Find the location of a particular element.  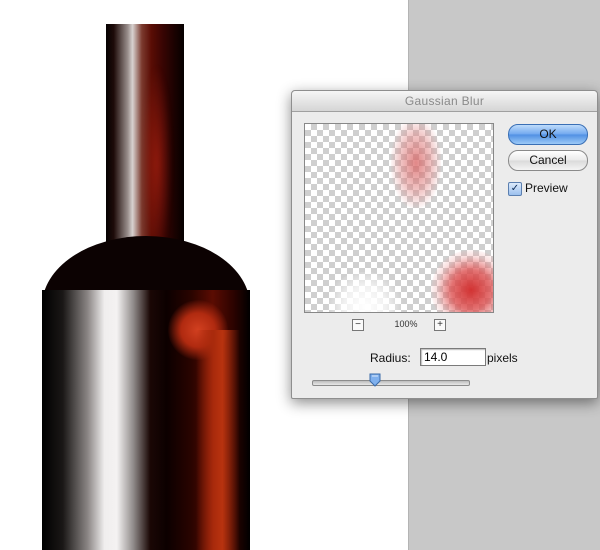

cancel-button: Cancel is located at coordinates (548, 160).